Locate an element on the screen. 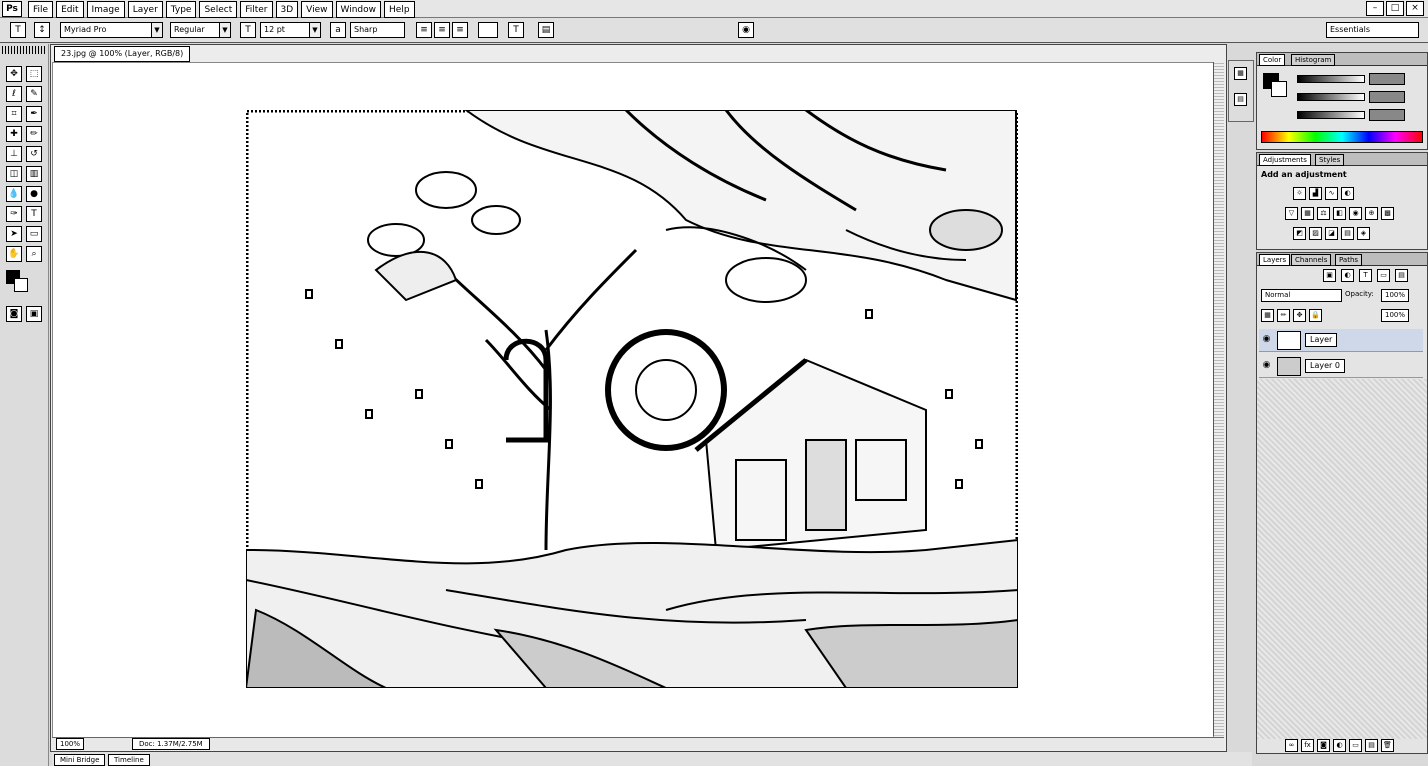  shape-tool-icon: ▭ is located at coordinates (34, 234).